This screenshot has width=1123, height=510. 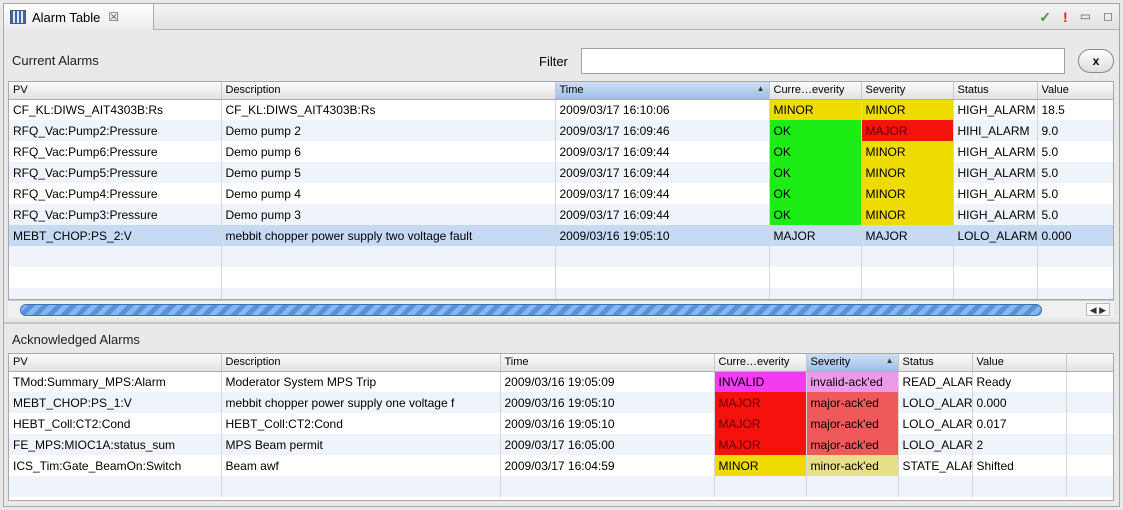 What do you see at coordinates (561, 17) in the screenshot?
I see `view-tab-bar: Alarm Table ☒ ✓ ! ▭ ◻` at bounding box center [561, 17].